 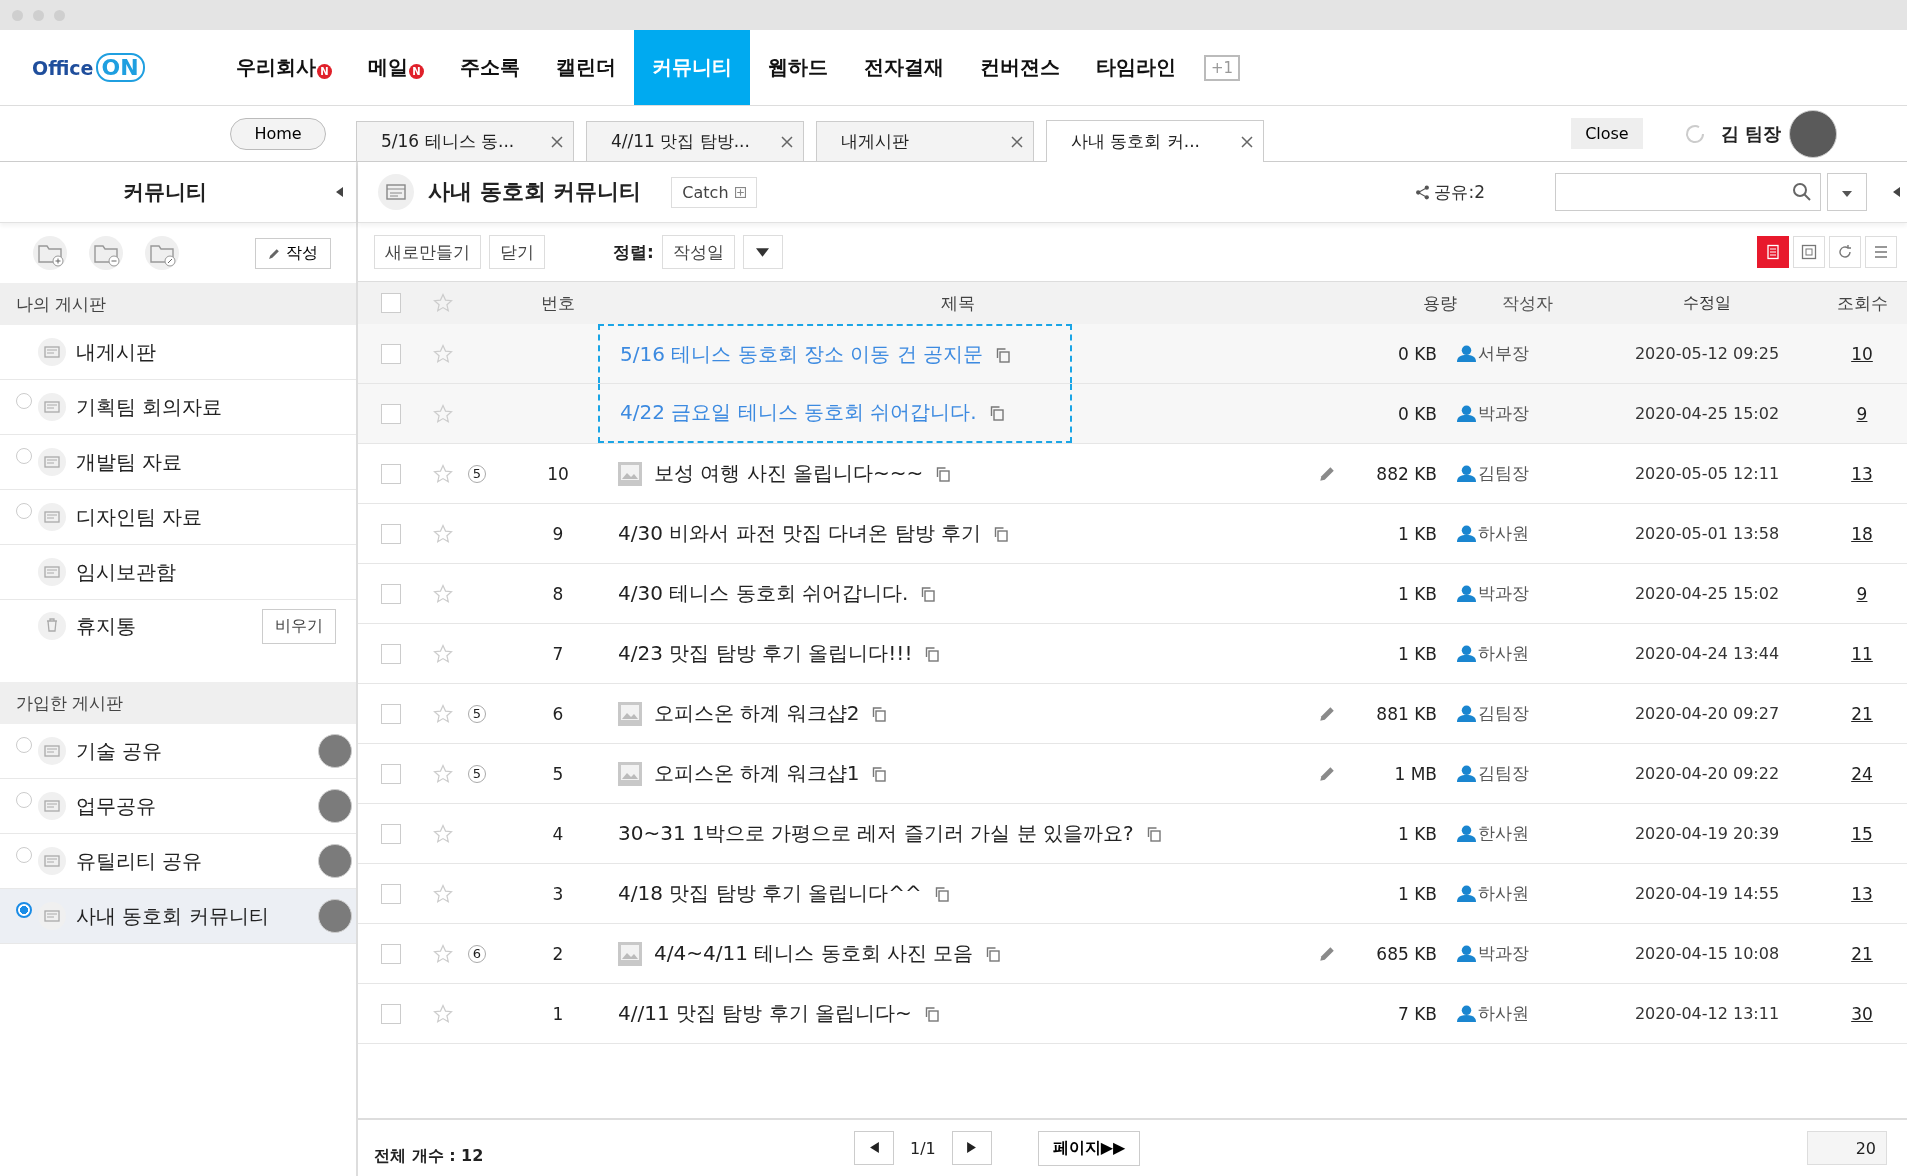 What do you see at coordinates (874, 1148) in the screenshot?
I see `previous-page-button` at bounding box center [874, 1148].